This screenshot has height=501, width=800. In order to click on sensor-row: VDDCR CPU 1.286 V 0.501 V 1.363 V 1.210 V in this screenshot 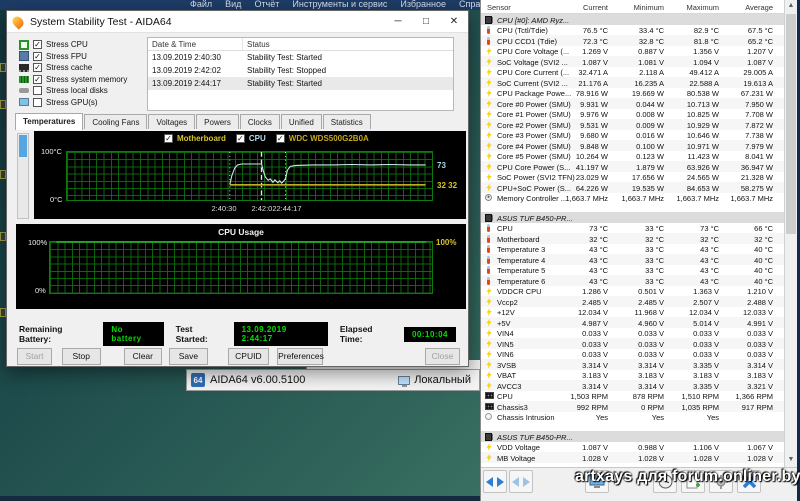, I will do `click(633, 291)`.